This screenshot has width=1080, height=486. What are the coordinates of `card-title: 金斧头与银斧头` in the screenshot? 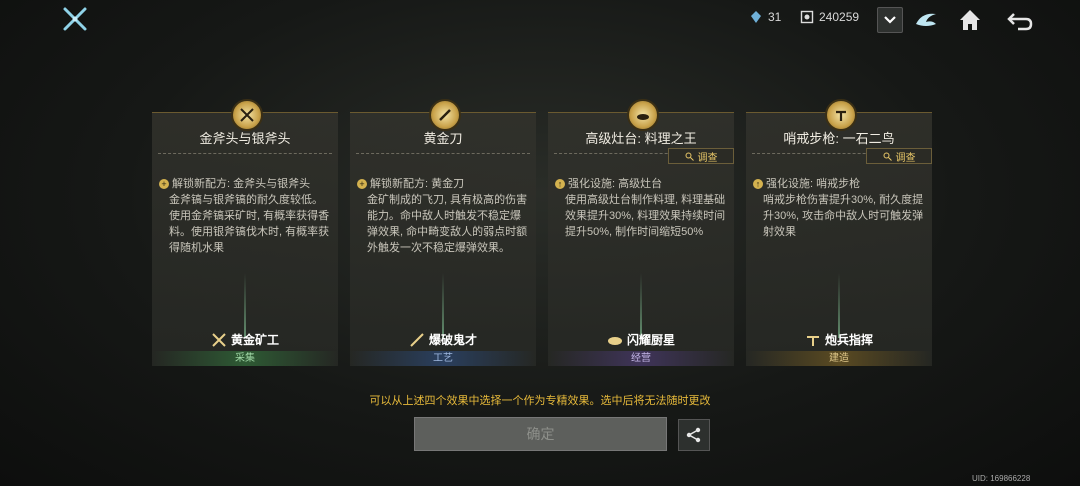 It's located at (245, 138).